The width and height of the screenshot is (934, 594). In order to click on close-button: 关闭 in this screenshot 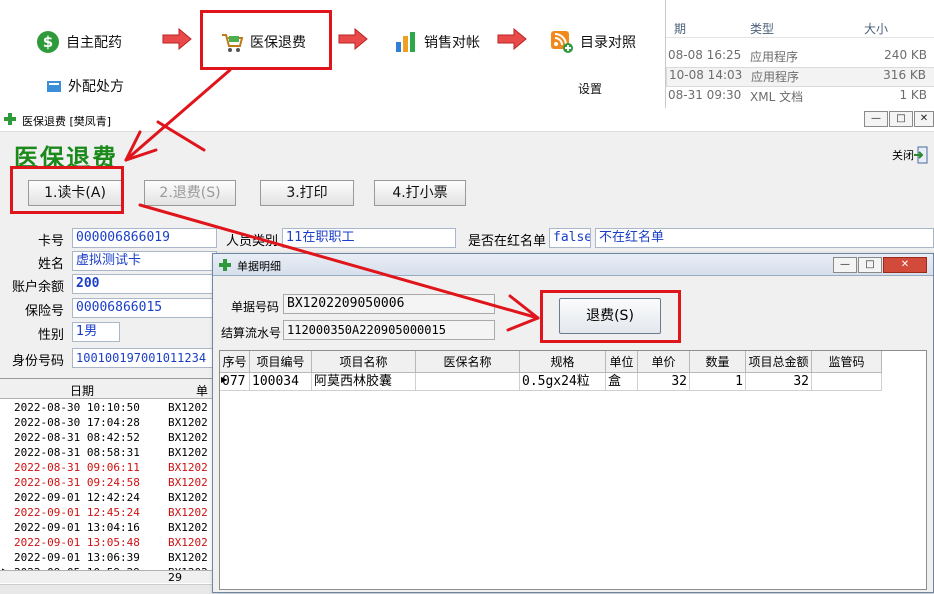, I will do `click(910, 155)`.